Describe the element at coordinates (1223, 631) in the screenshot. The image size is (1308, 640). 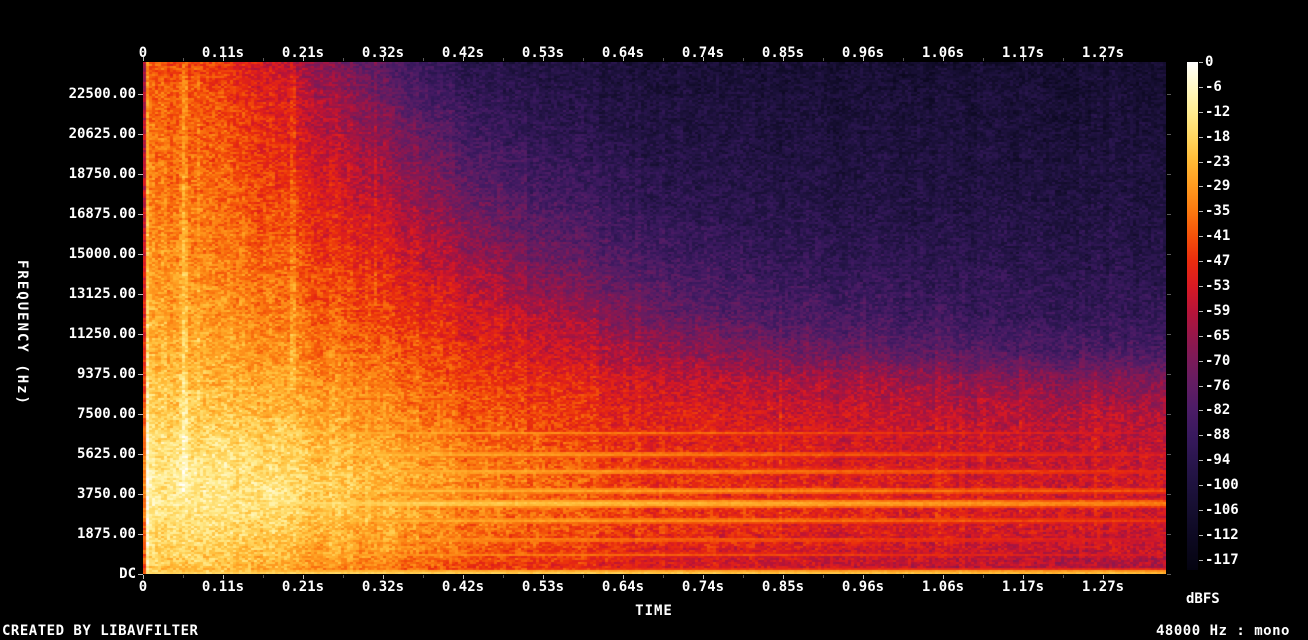
I see `sample-info: 48000 Hz : mono` at that location.